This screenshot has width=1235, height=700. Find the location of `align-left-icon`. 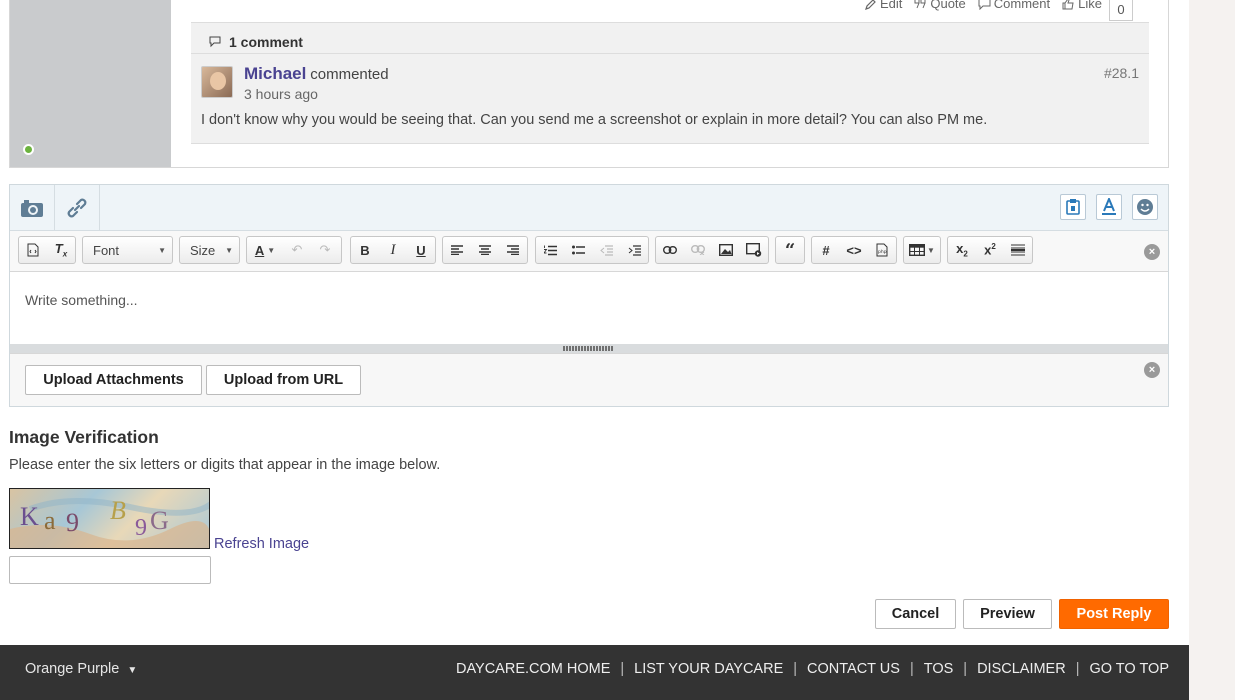

align-left-icon is located at coordinates (457, 250).